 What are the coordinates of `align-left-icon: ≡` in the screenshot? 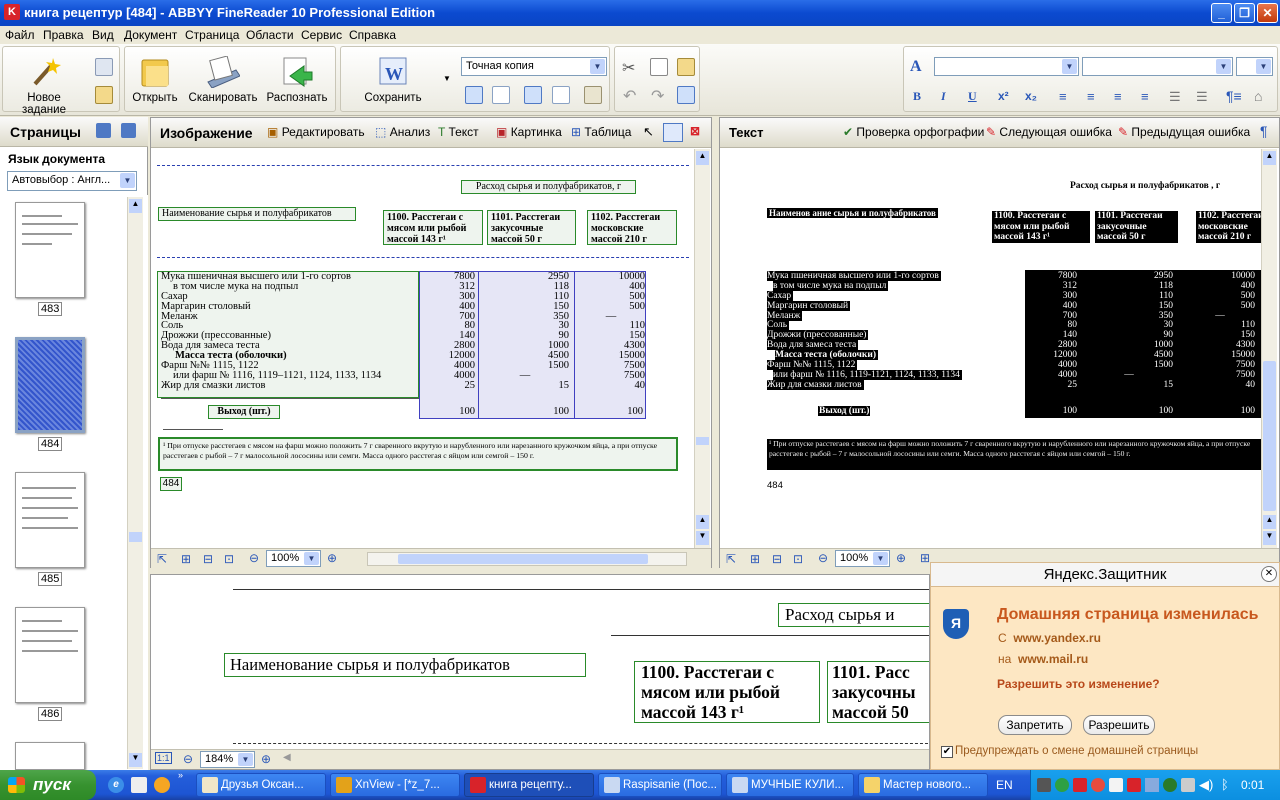 It's located at (1063, 96).